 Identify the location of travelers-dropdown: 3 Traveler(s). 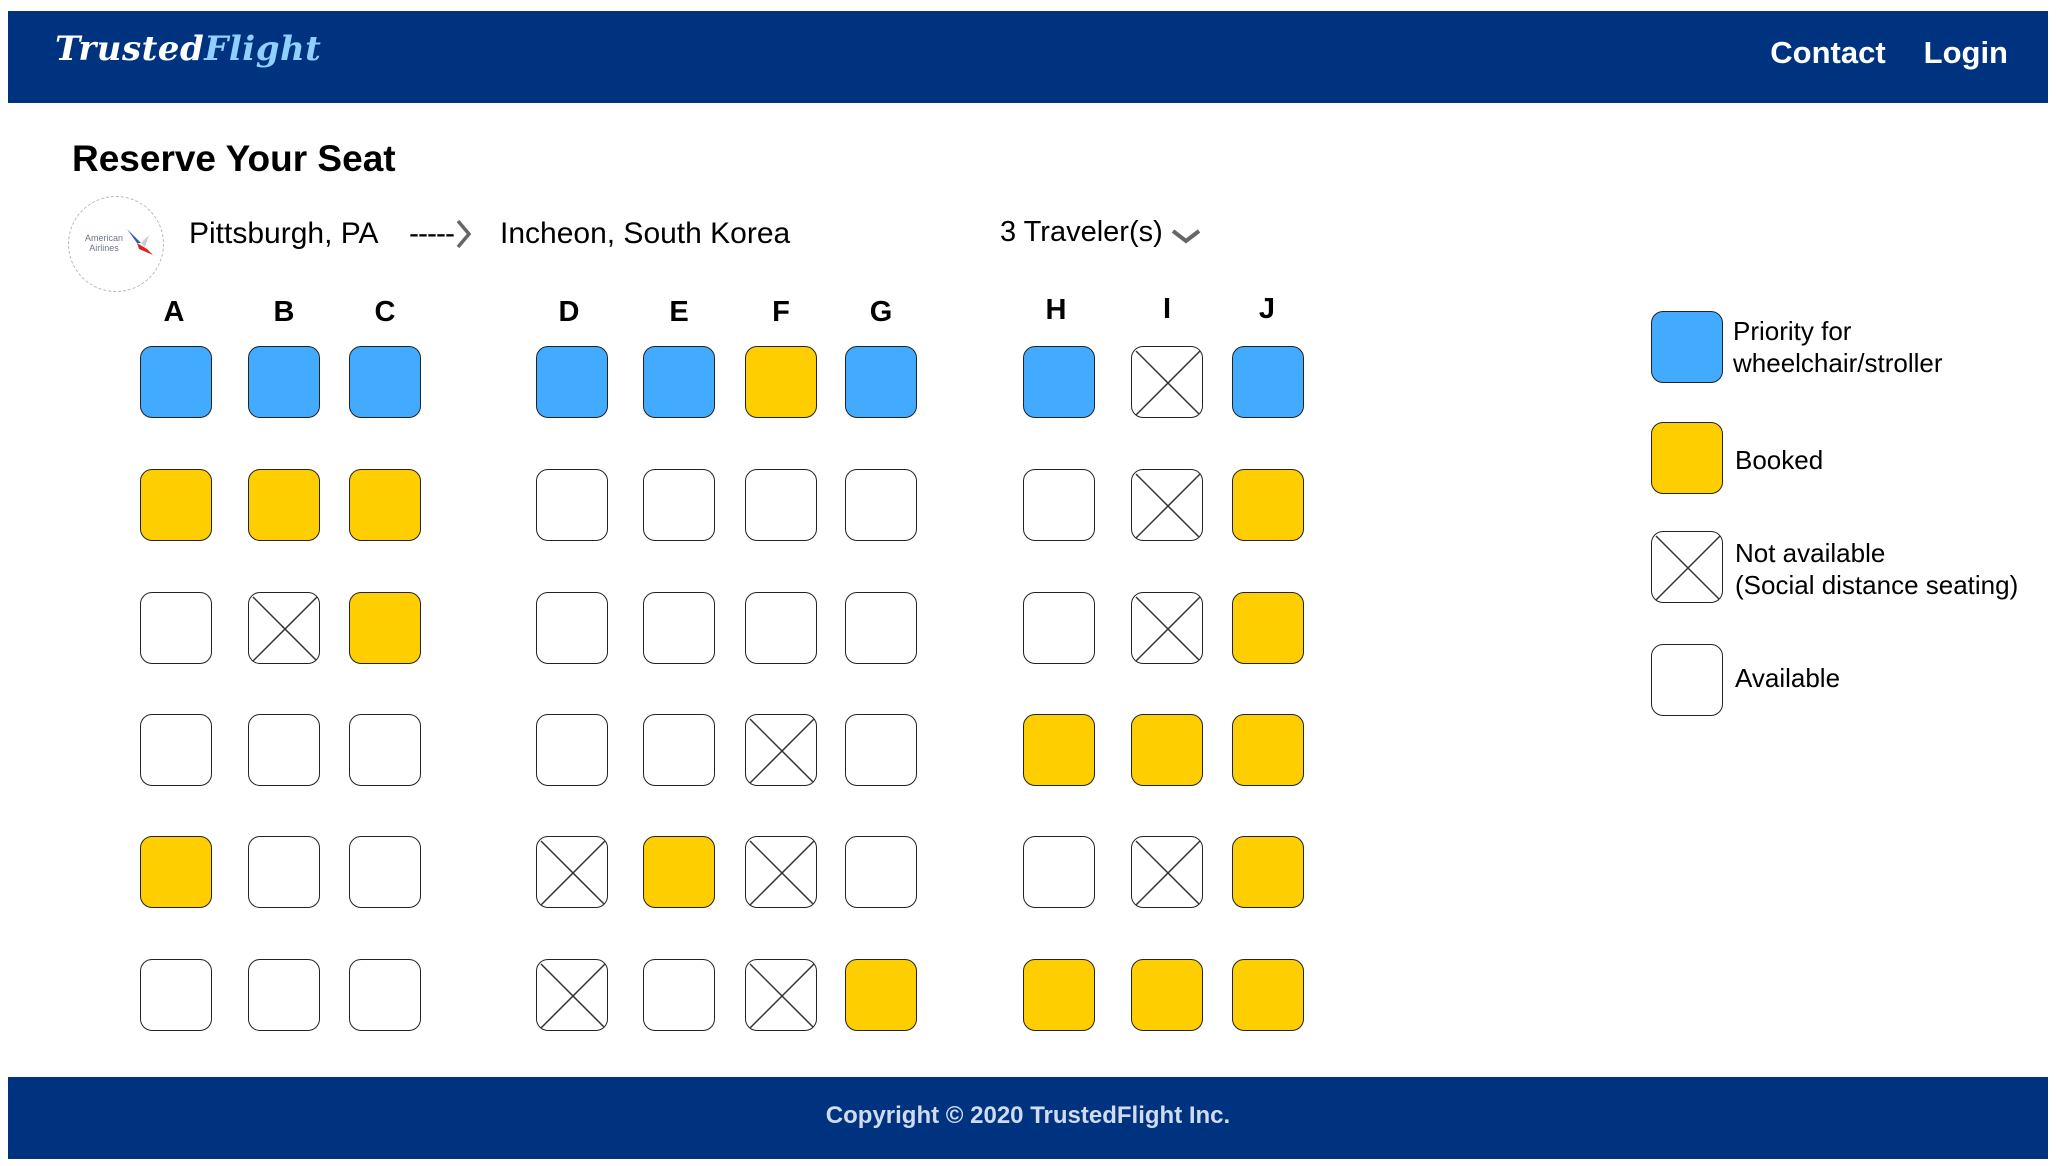
(1101, 232).